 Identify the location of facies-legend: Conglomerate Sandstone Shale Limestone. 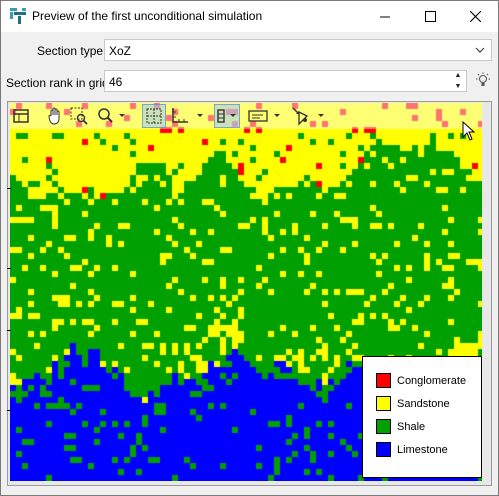
(422, 417).